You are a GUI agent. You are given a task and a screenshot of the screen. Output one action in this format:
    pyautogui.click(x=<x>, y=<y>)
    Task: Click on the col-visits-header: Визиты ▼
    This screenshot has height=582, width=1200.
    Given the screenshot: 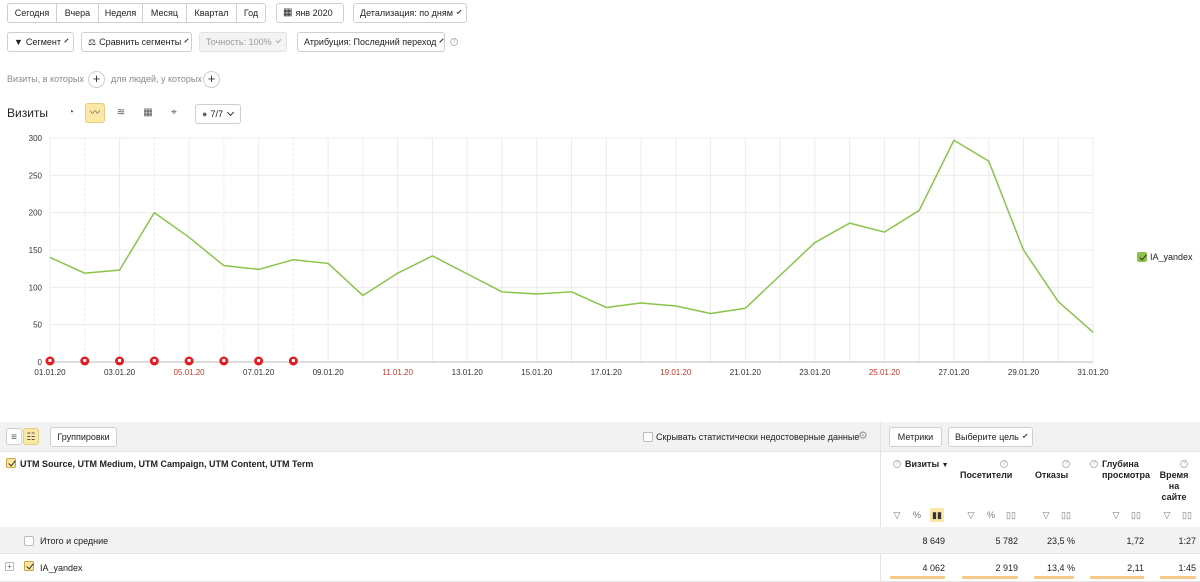 What is the action you would take?
    pyautogui.click(x=927, y=465)
    